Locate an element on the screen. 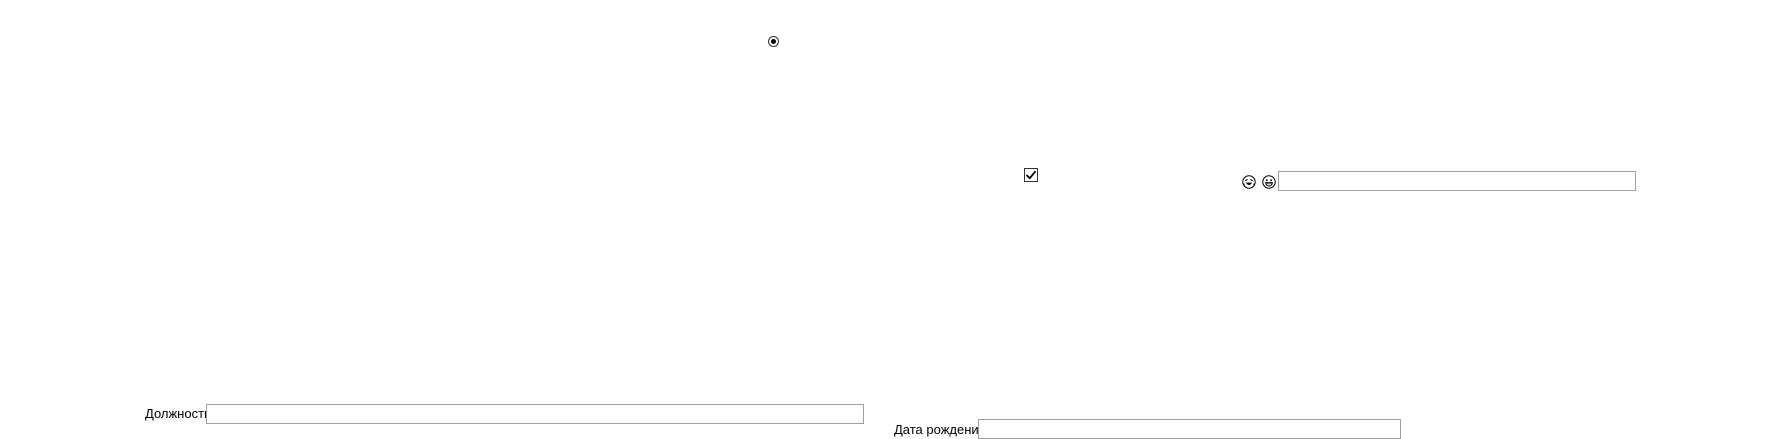 This screenshot has height=439, width=1790. checkmark-icon is located at coordinates (1031, 175).